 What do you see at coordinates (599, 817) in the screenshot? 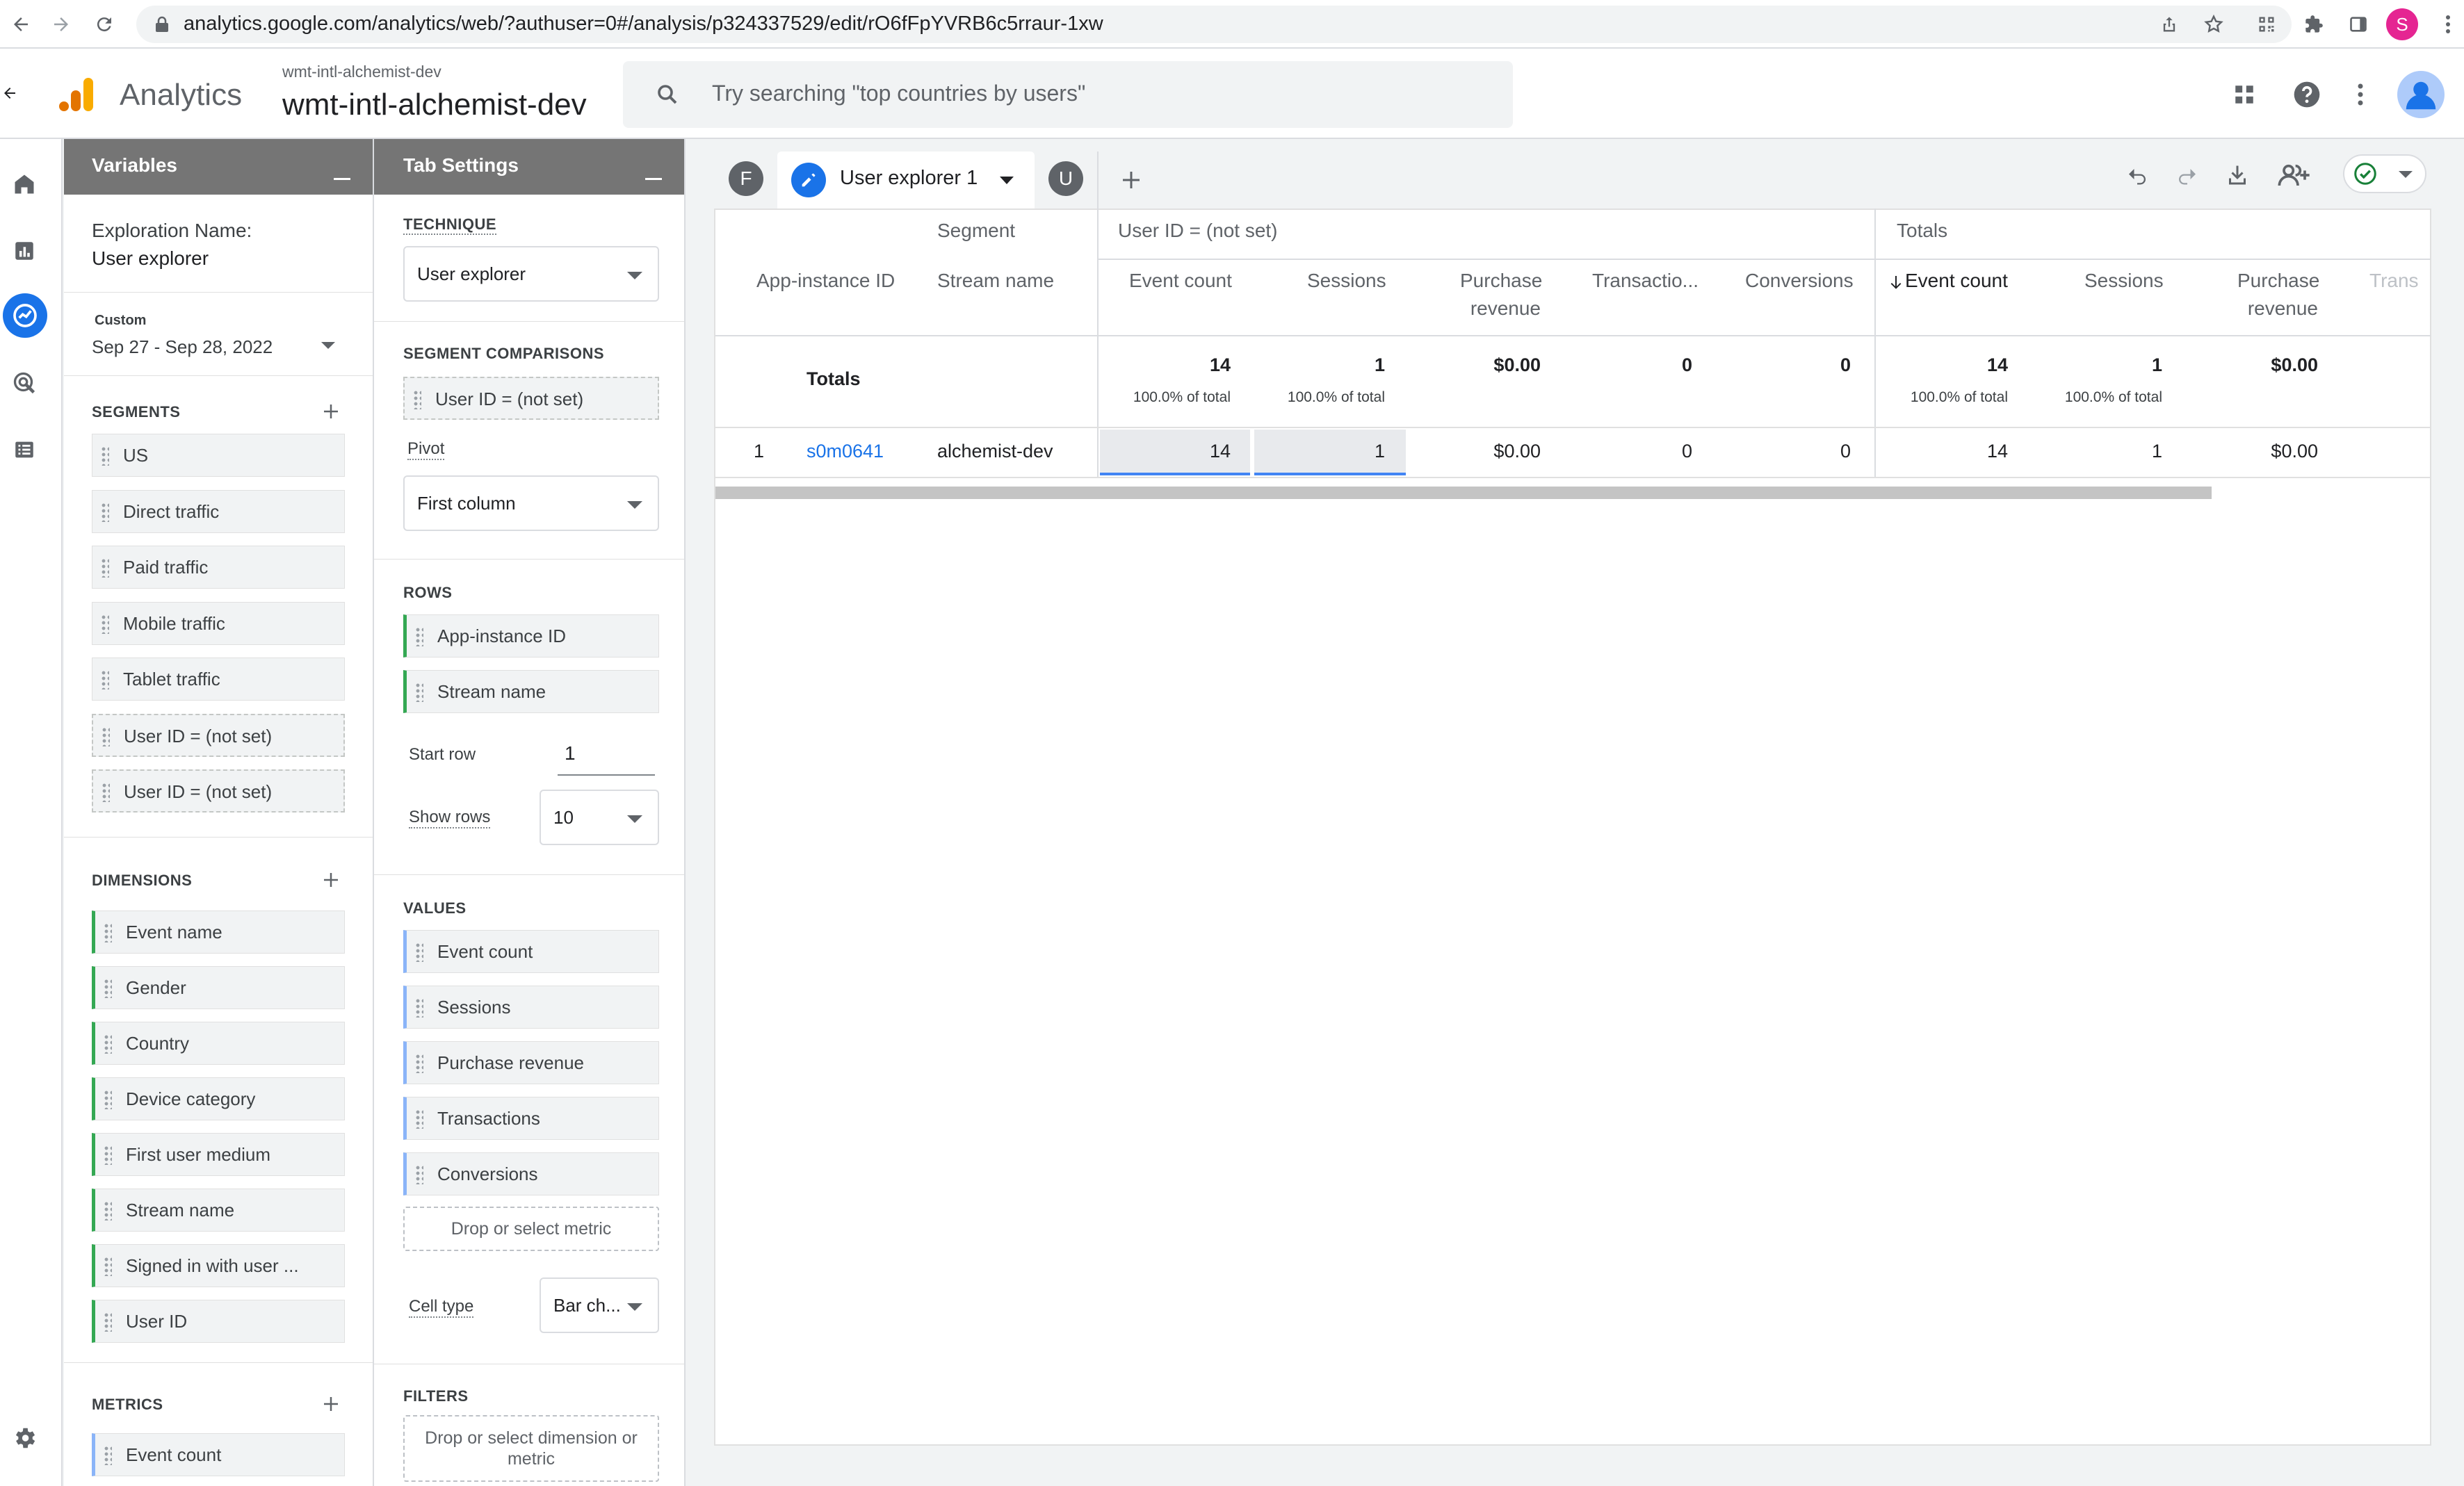
I see `show-rows-select: 10` at bounding box center [599, 817].